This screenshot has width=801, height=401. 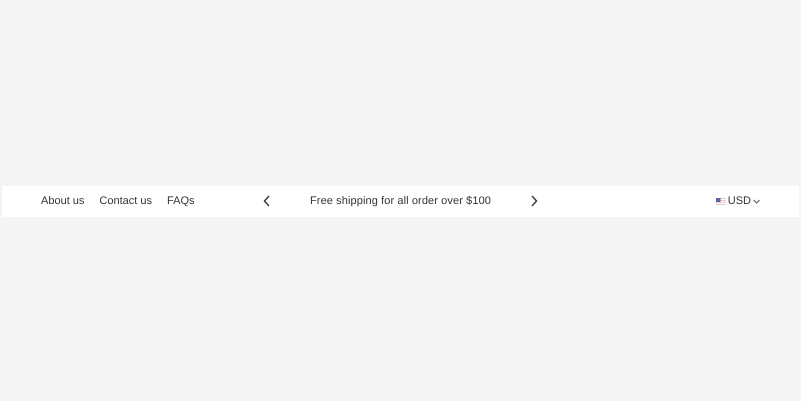 What do you see at coordinates (721, 201) in the screenshot?
I see `flag-icon` at bounding box center [721, 201].